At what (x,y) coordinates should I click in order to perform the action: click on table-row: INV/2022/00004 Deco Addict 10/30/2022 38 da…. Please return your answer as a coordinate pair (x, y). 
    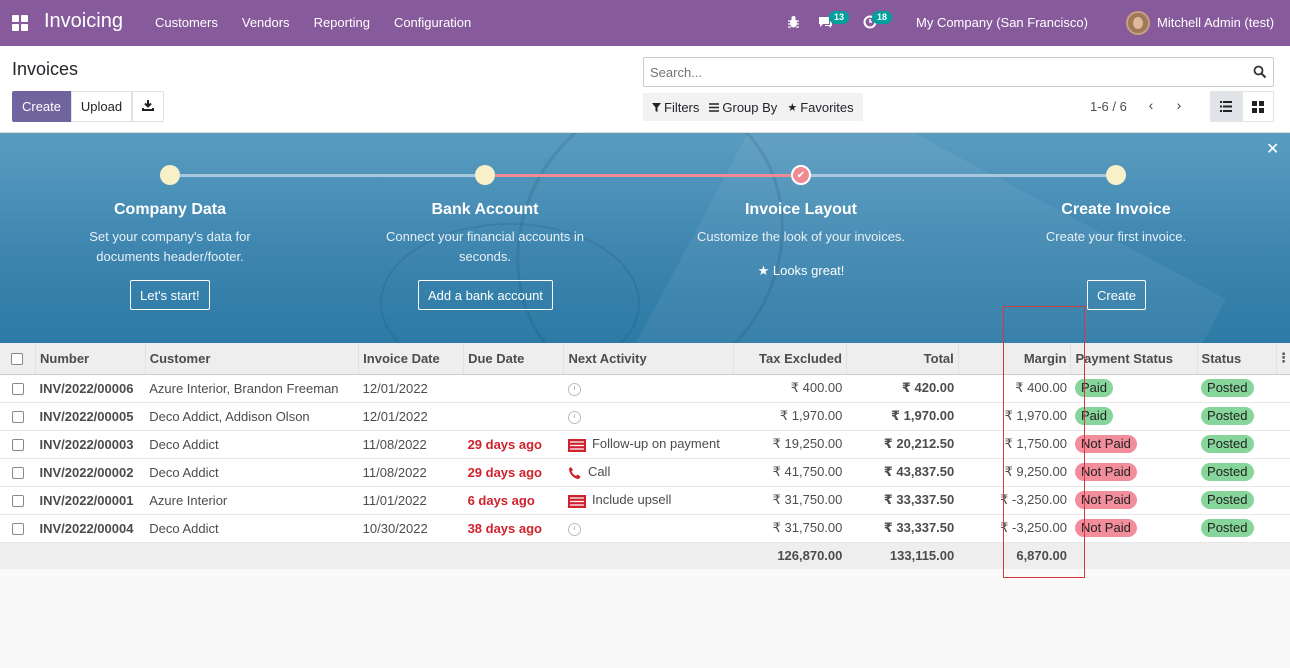
    Looking at the image, I should click on (645, 528).